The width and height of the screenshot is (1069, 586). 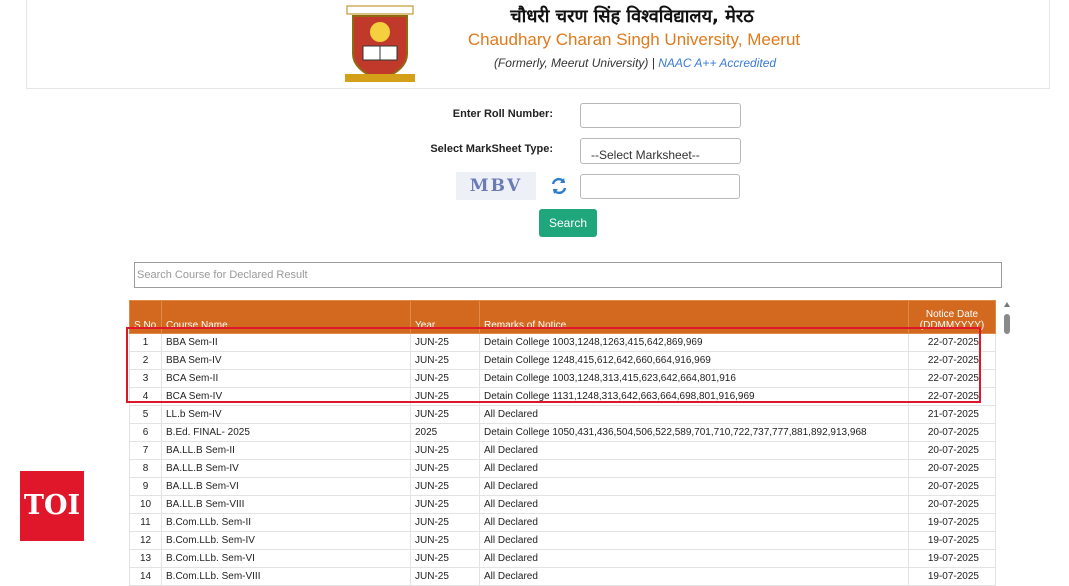 I want to click on cell-sno: 1, so click(x=145, y=342).